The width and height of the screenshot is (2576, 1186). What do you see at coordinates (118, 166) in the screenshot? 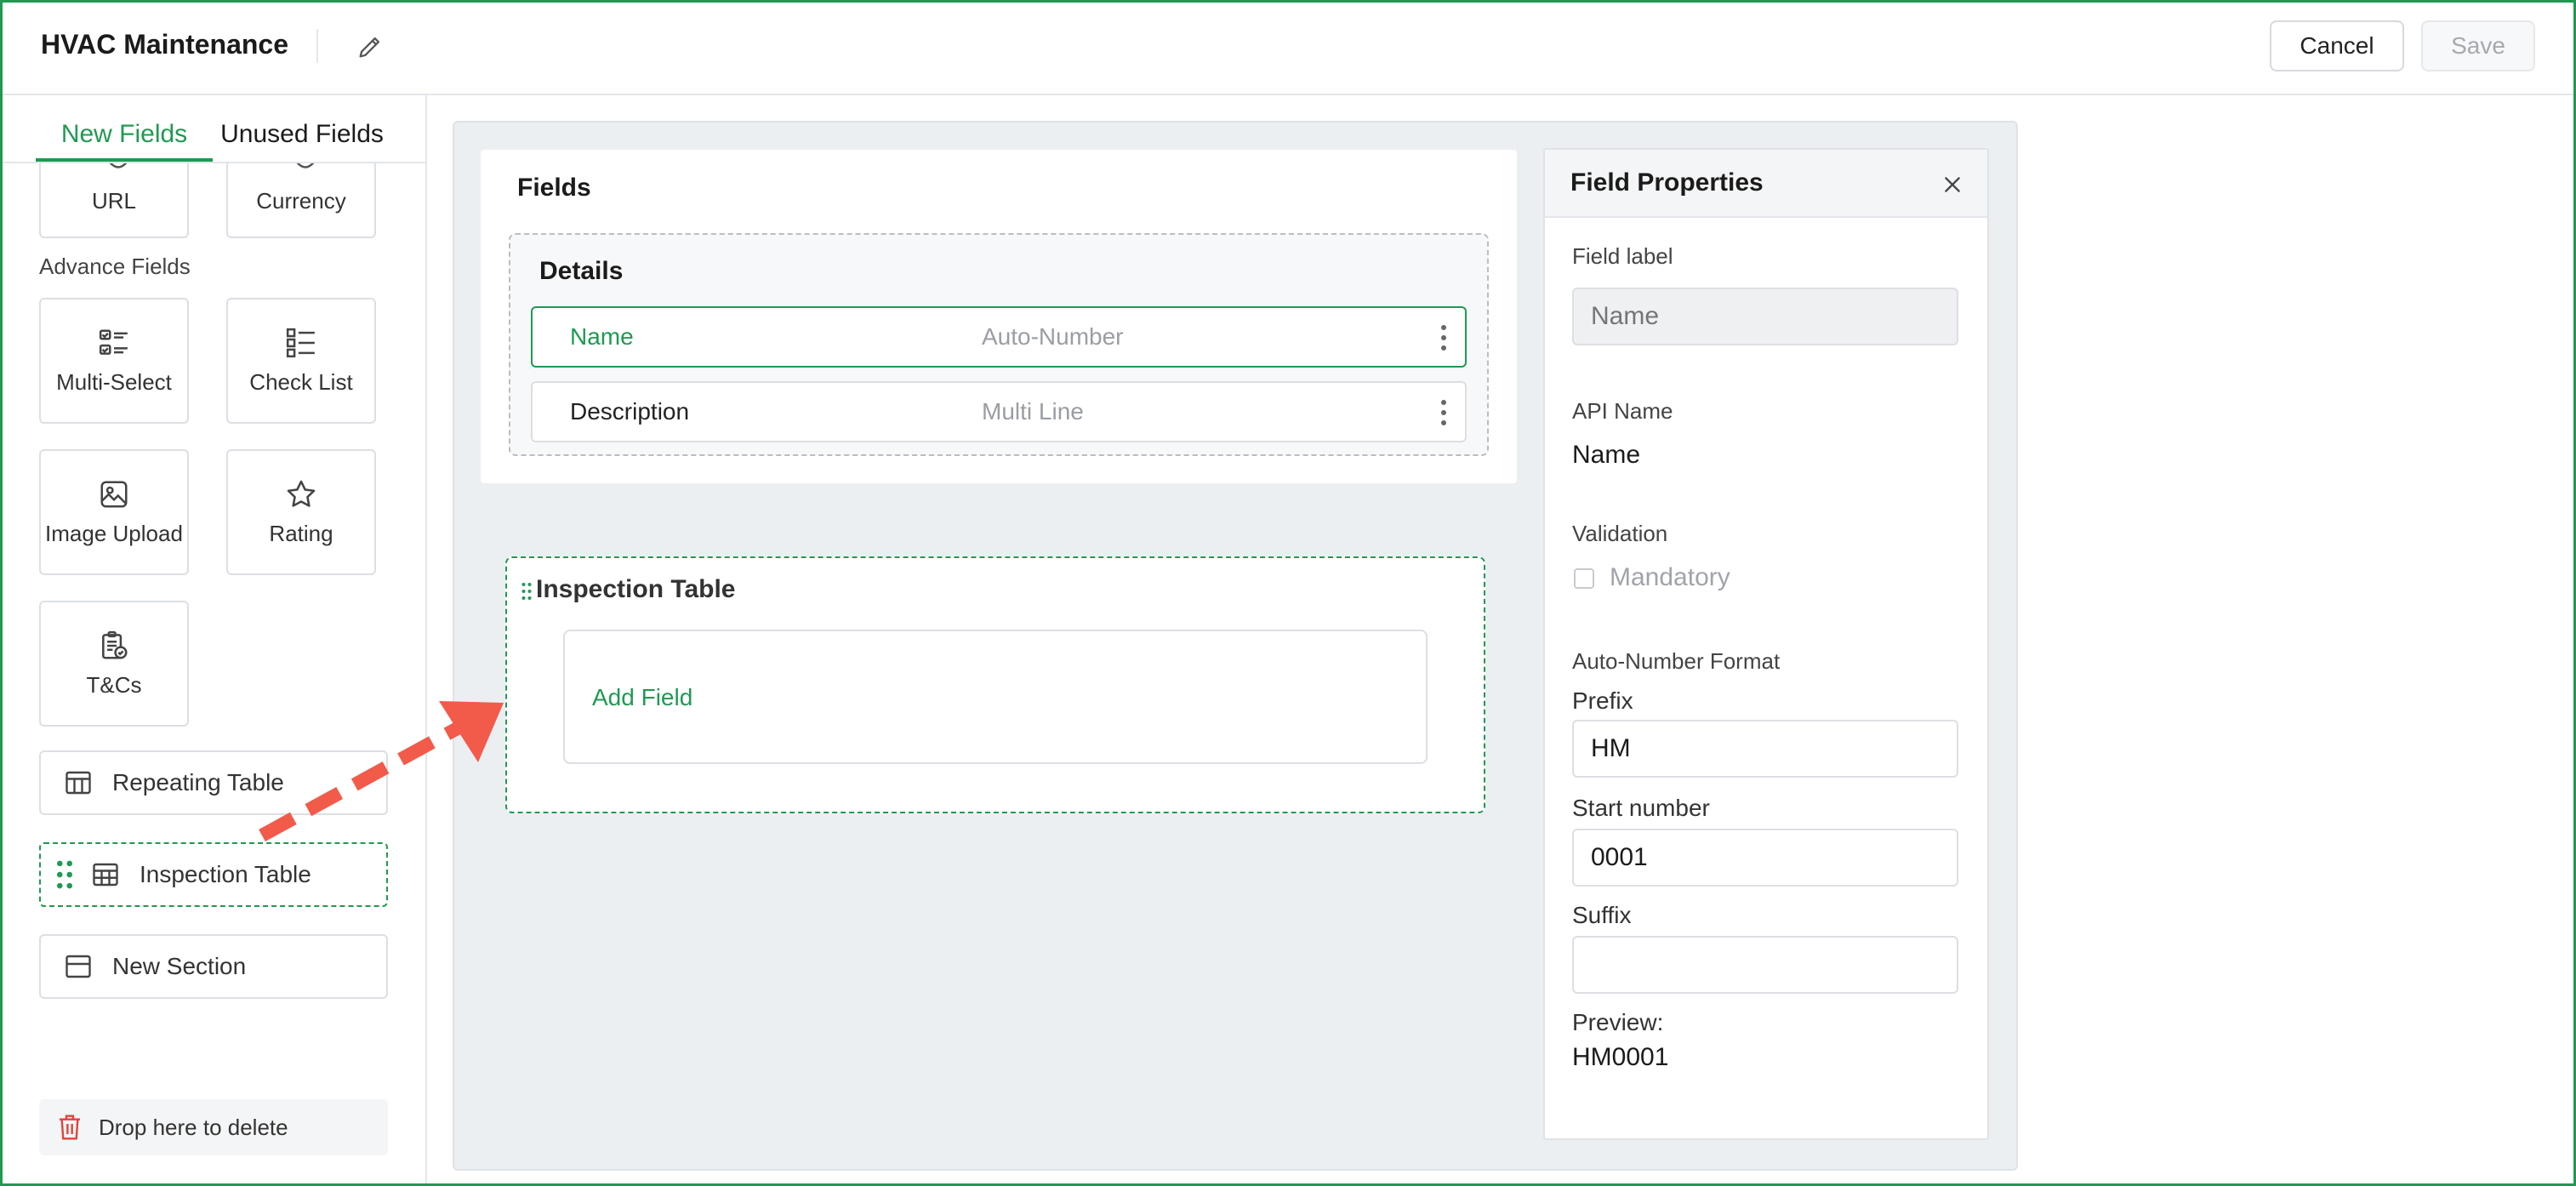
I see `link-icon` at bounding box center [118, 166].